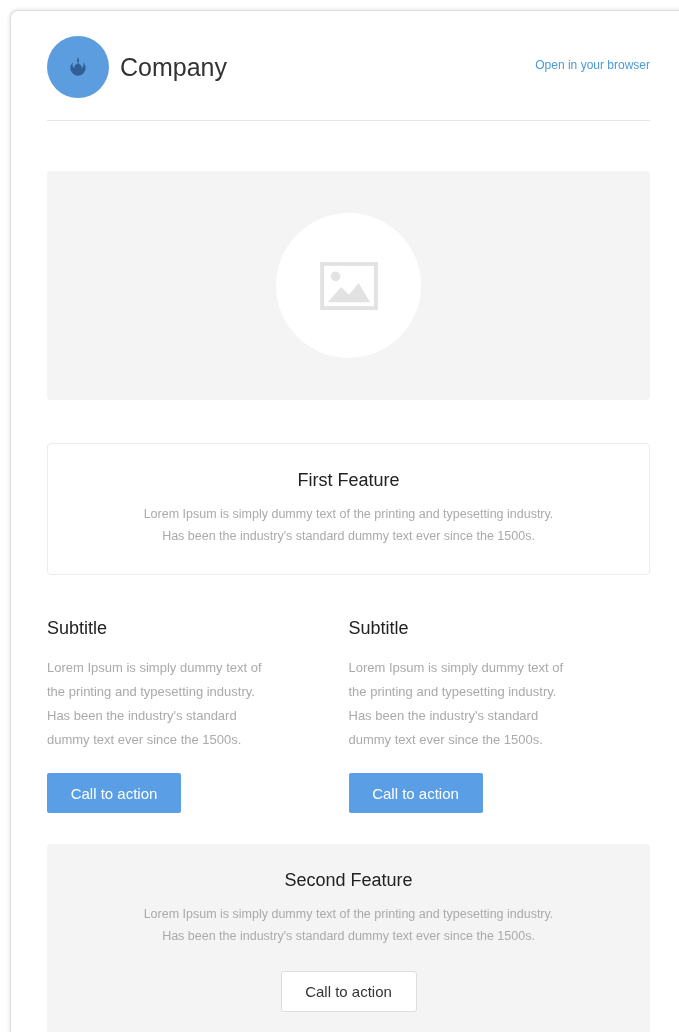 This screenshot has height=1032, width=679. I want to click on browser-link: Open in your browser, so click(592, 65).